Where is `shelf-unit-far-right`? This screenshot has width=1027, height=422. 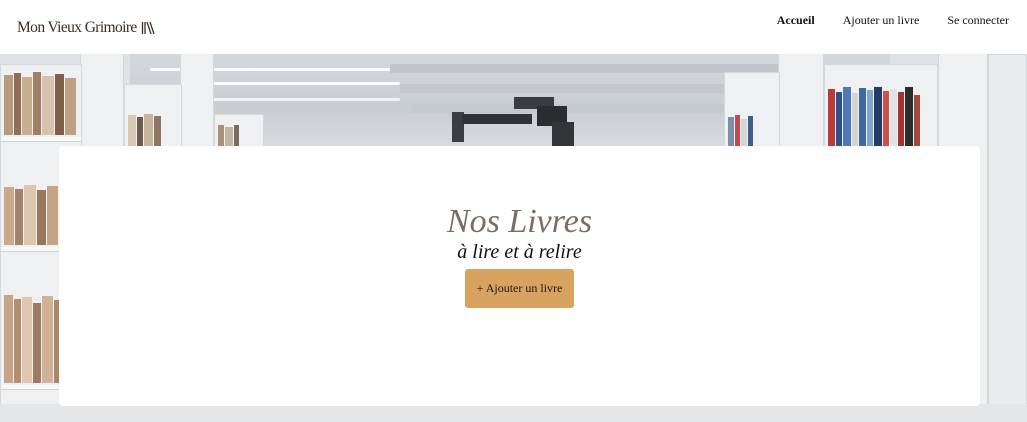 shelf-unit-far-right is located at coordinates (1007, 238).